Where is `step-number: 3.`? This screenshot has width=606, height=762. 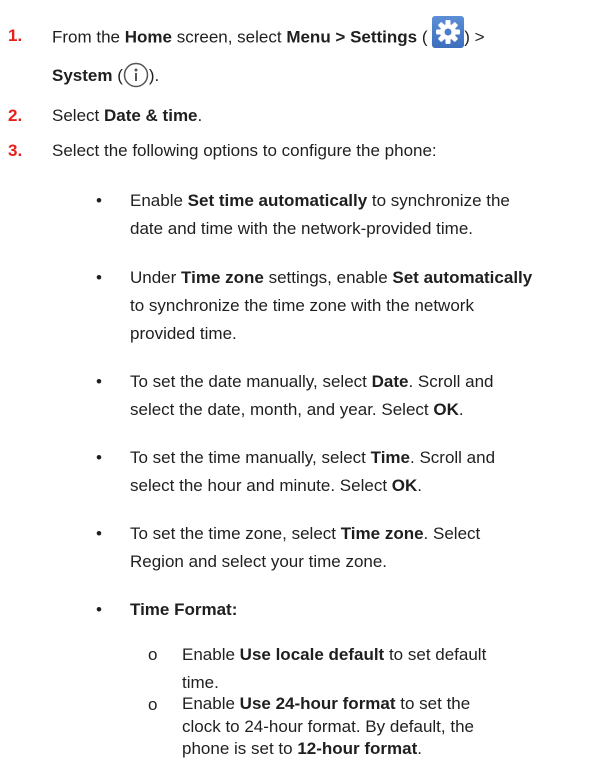
step-number: 3. is located at coordinates (15, 150).